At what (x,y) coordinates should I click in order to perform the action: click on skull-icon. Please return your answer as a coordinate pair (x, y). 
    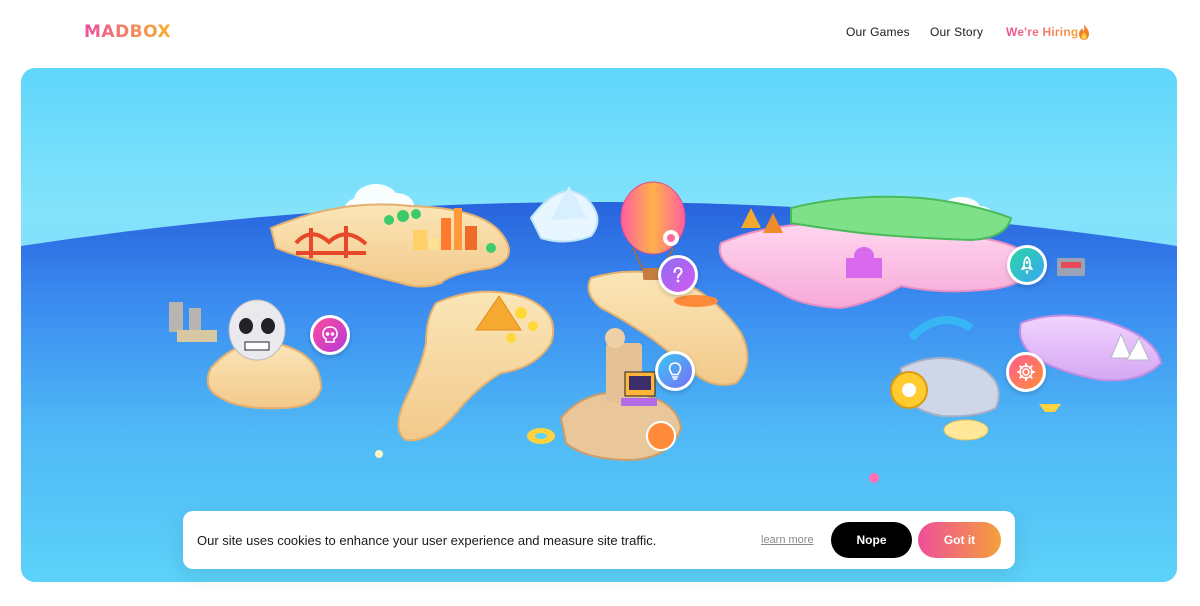
    Looking at the image, I should click on (330, 334).